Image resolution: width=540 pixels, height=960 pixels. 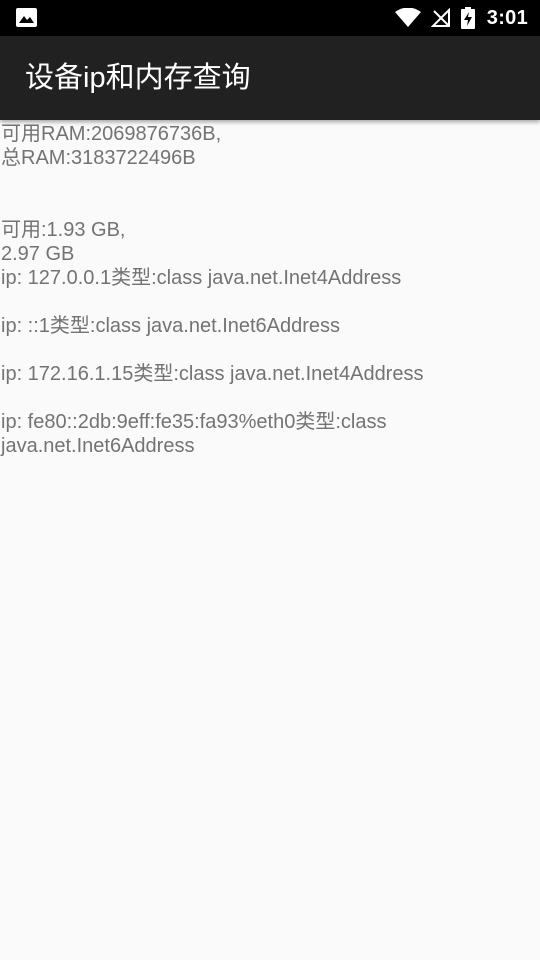 What do you see at coordinates (407, 18) in the screenshot?
I see `wifi-icon` at bounding box center [407, 18].